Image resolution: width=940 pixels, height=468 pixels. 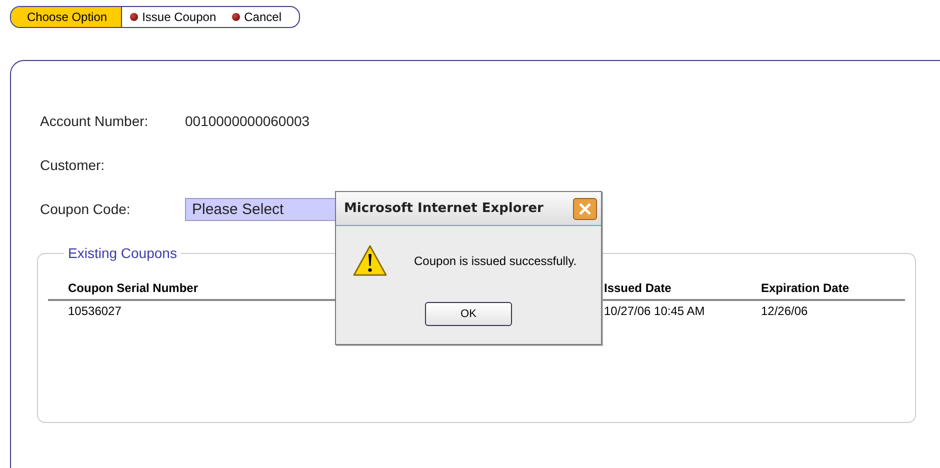 What do you see at coordinates (122, 253) in the screenshot?
I see `group-title: Existing Coupons` at bounding box center [122, 253].